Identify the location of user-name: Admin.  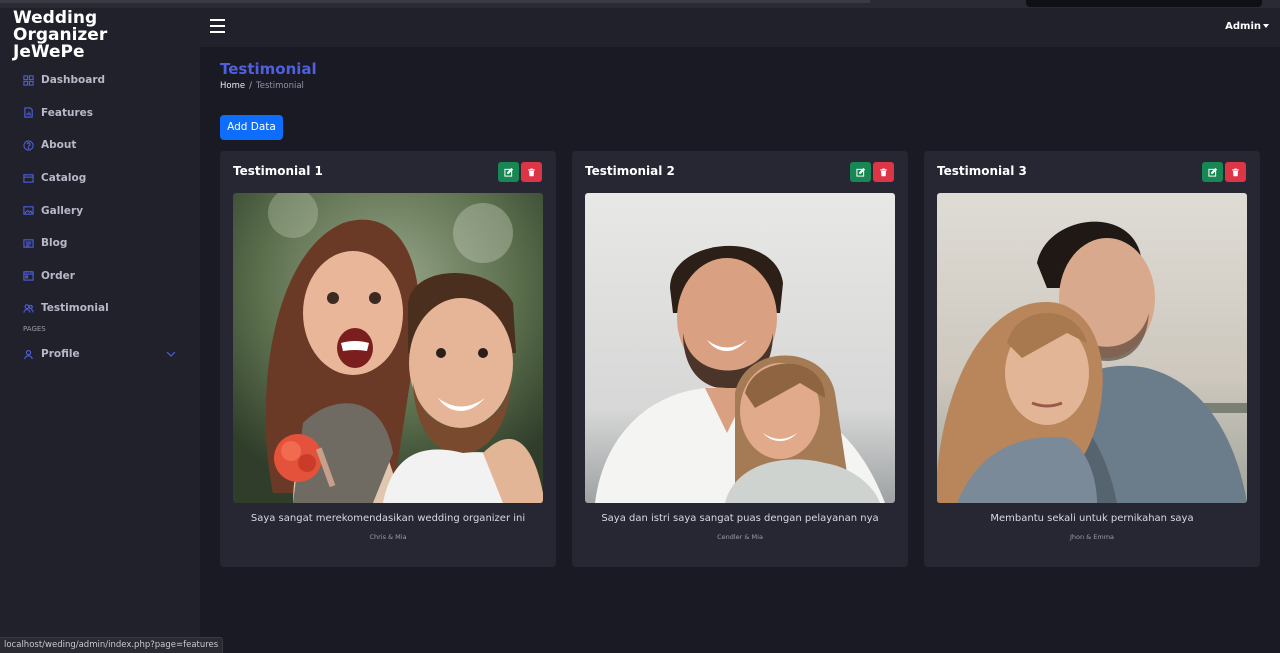
(1243, 26).